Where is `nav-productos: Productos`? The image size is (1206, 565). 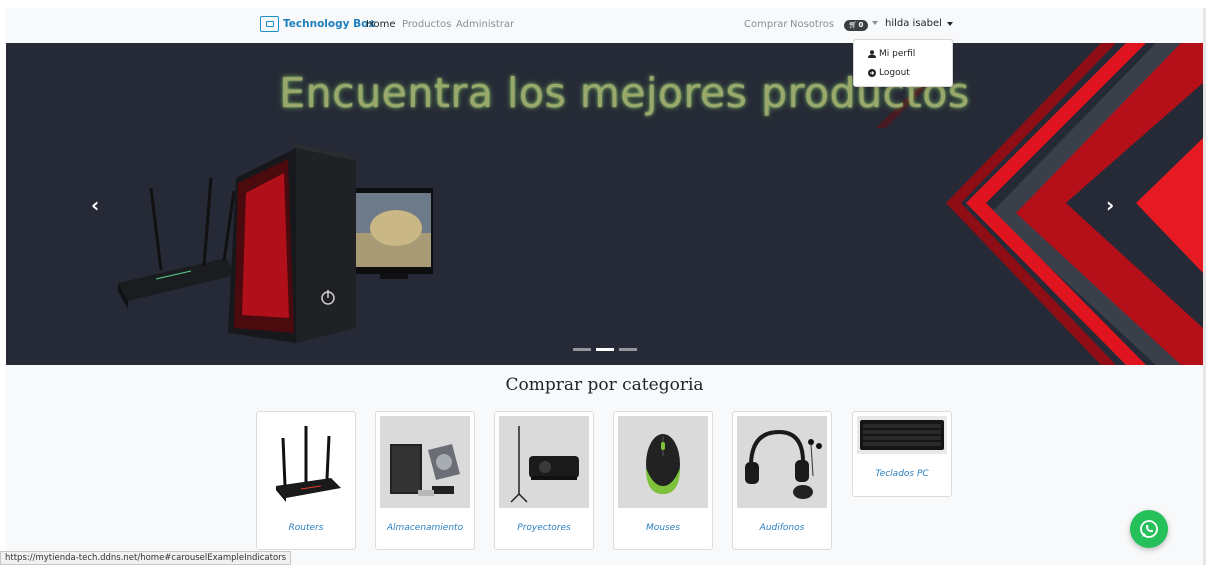 nav-productos: Productos is located at coordinates (426, 24).